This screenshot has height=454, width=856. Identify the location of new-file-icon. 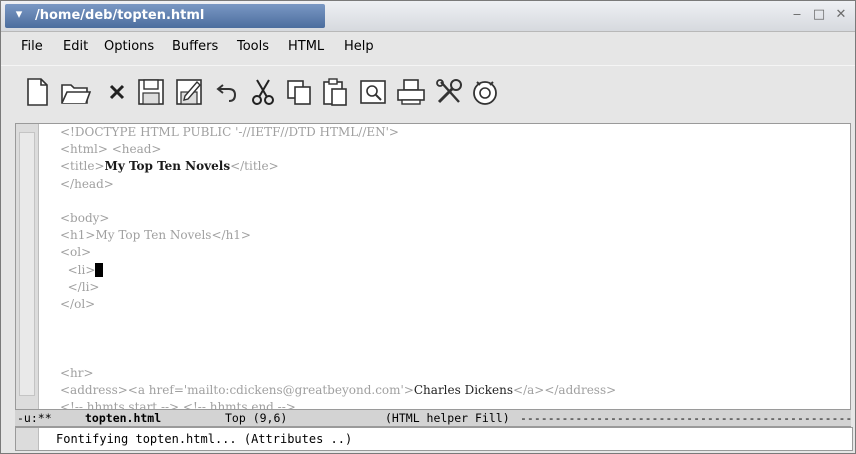
(37, 92).